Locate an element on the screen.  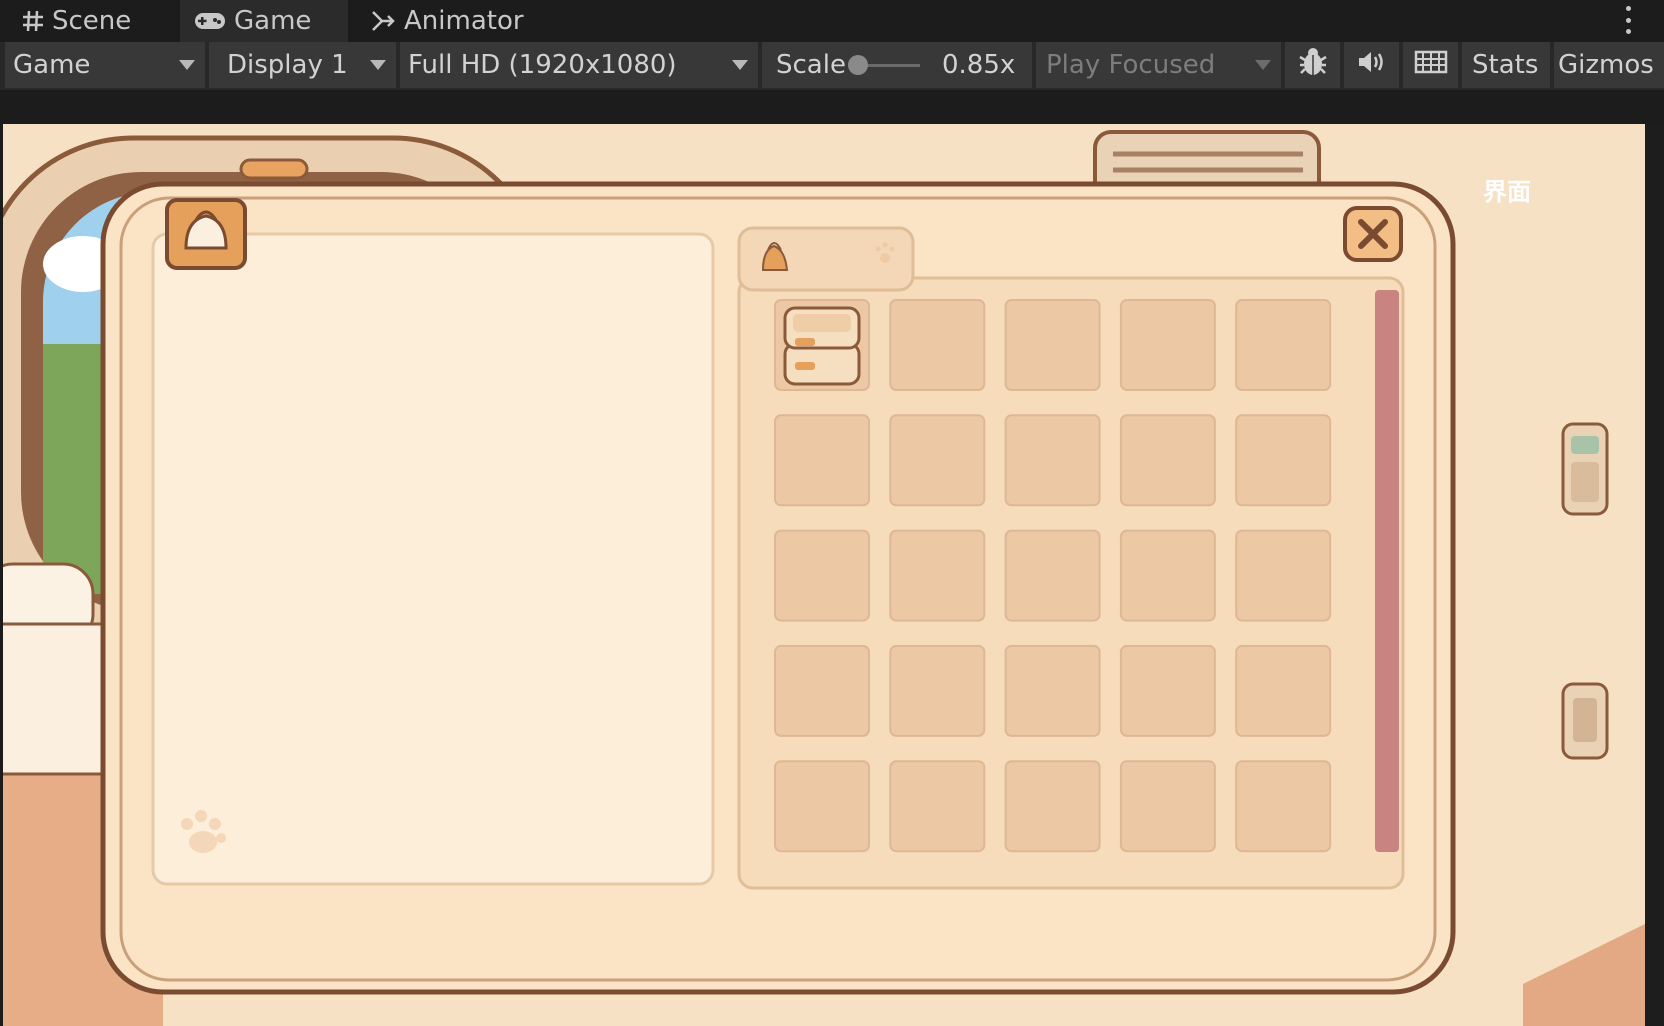
stats-label: Stats is located at coordinates (1505, 65).